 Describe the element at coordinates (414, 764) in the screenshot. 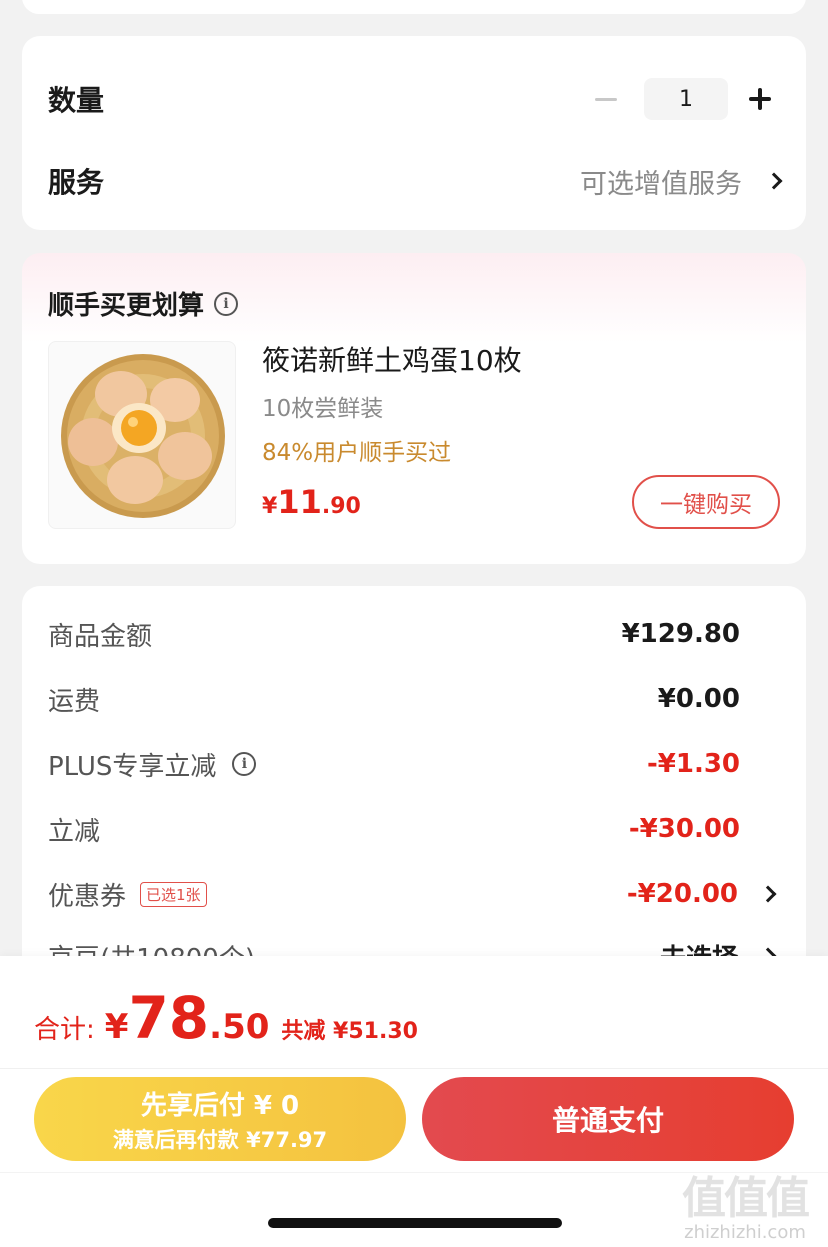

I see `summary-row-plus-discount: PLUS专享立减 i -¥1.30` at that location.